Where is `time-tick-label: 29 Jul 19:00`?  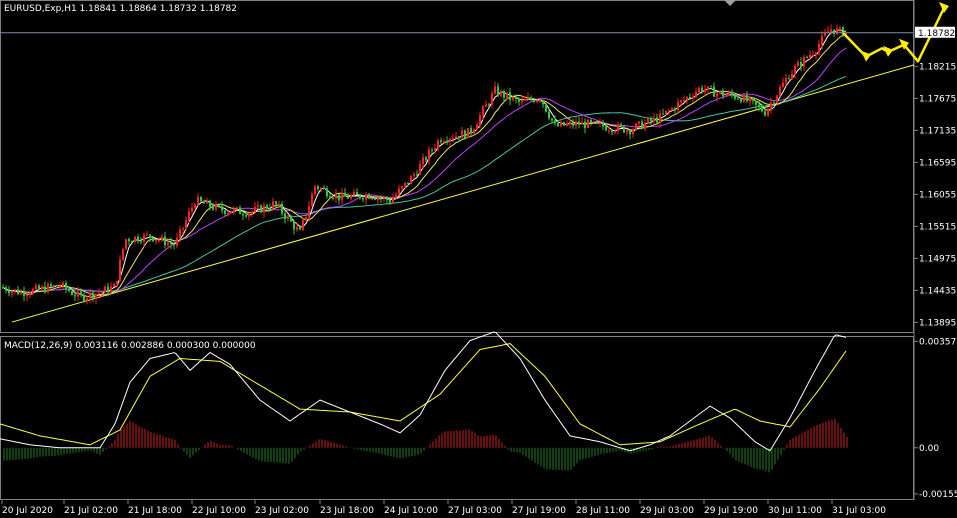 time-tick-label: 29 Jul 19:00 is located at coordinates (731, 511).